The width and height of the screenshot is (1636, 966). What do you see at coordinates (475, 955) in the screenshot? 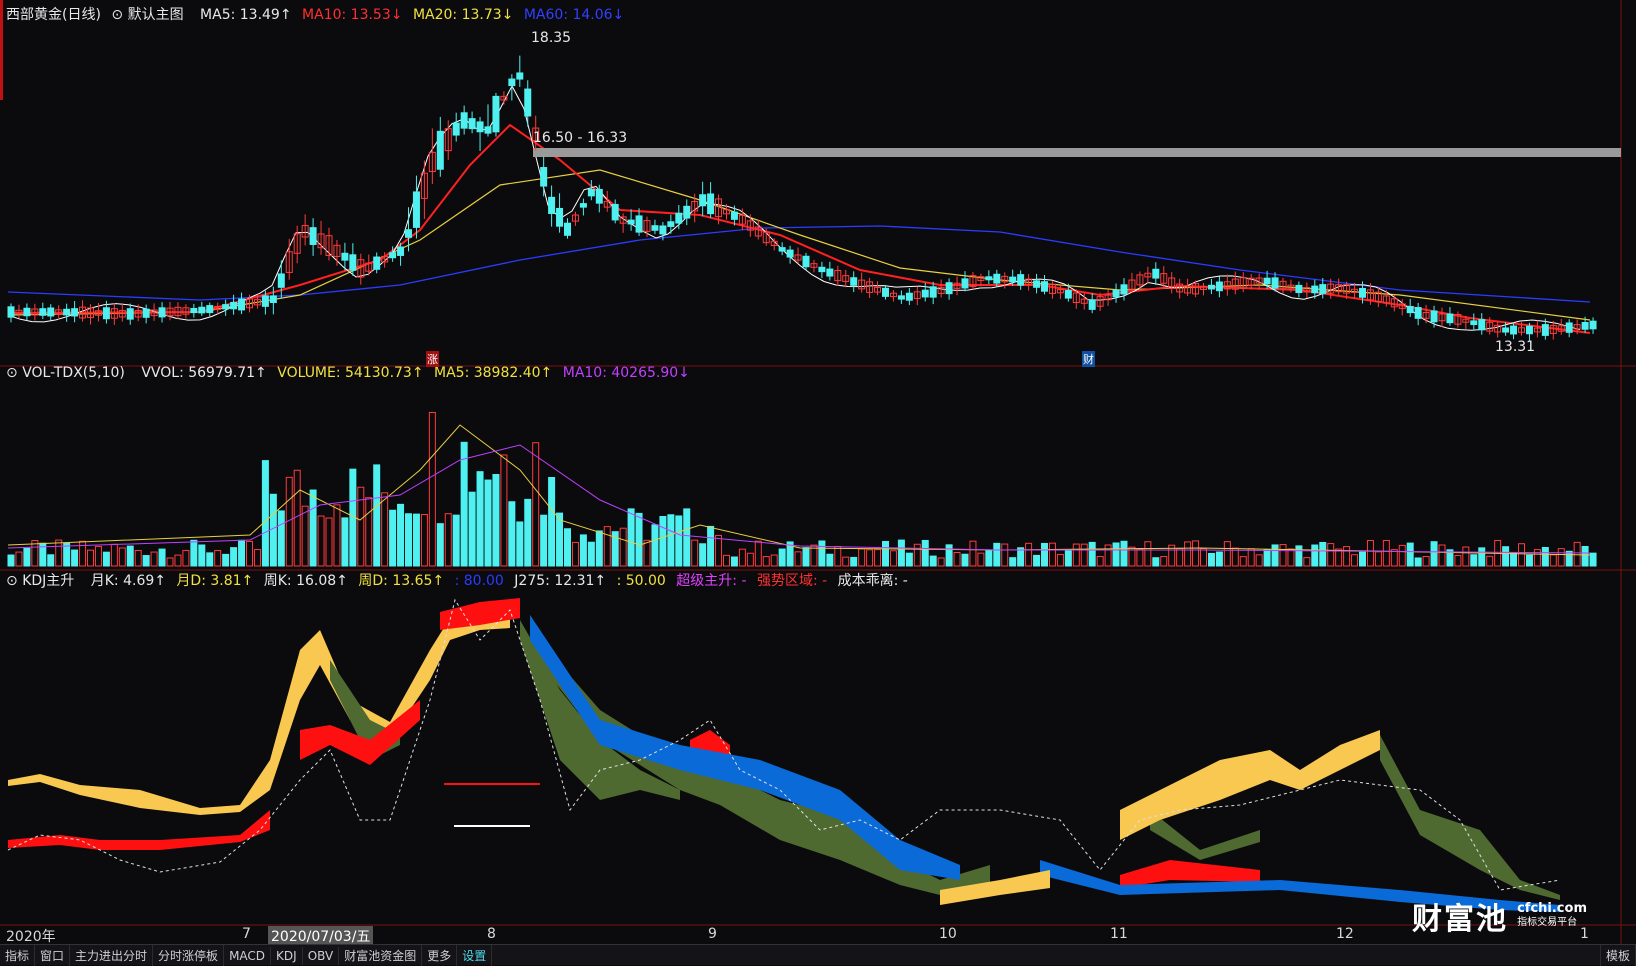
I see `tab-settings: 设置` at bounding box center [475, 955].